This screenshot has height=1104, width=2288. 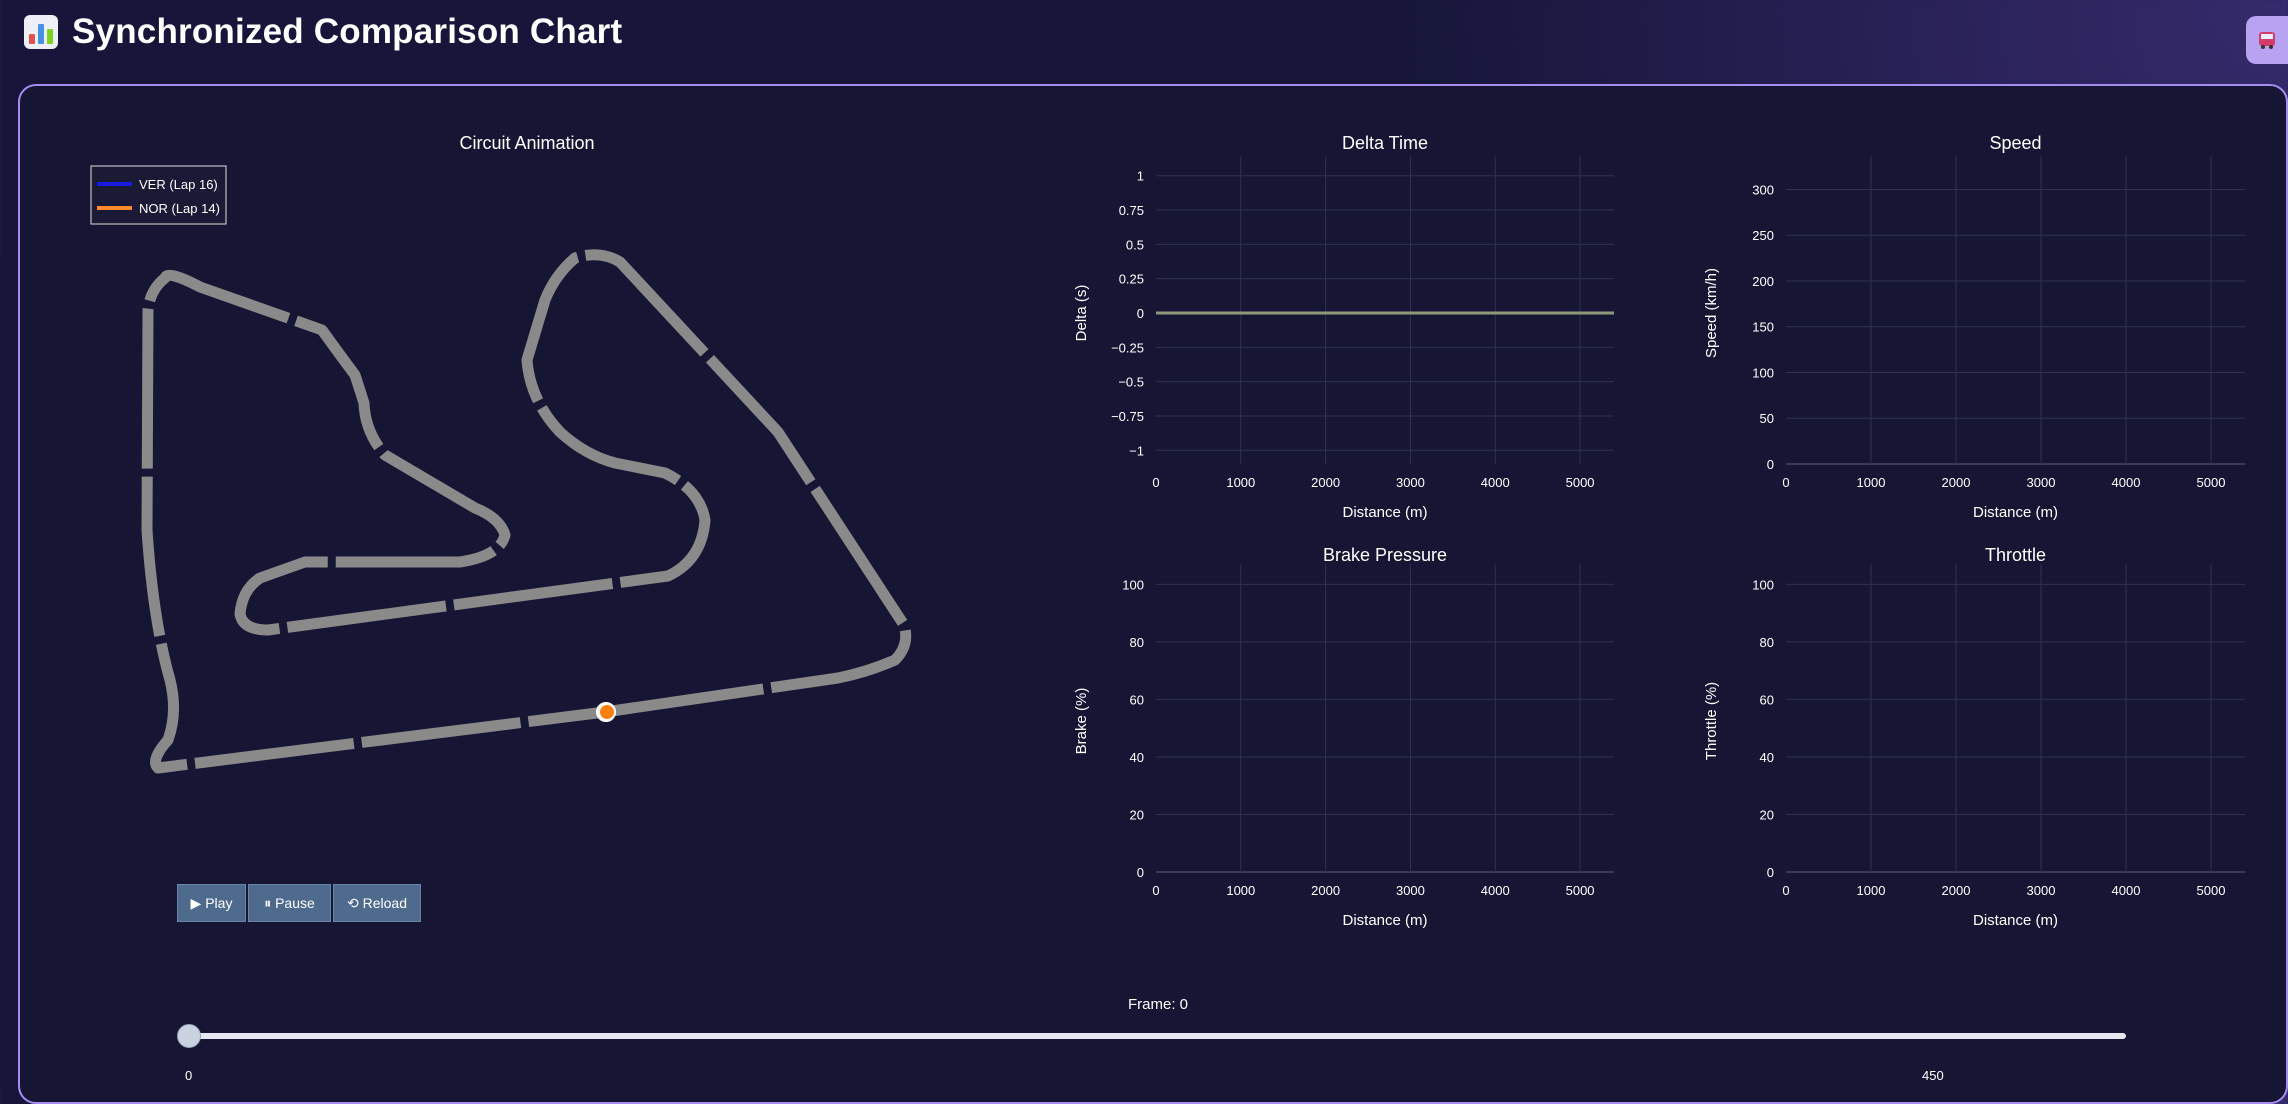 What do you see at coordinates (1140, 313) in the screenshot?
I see `delta-time-ytick-label: 0` at bounding box center [1140, 313].